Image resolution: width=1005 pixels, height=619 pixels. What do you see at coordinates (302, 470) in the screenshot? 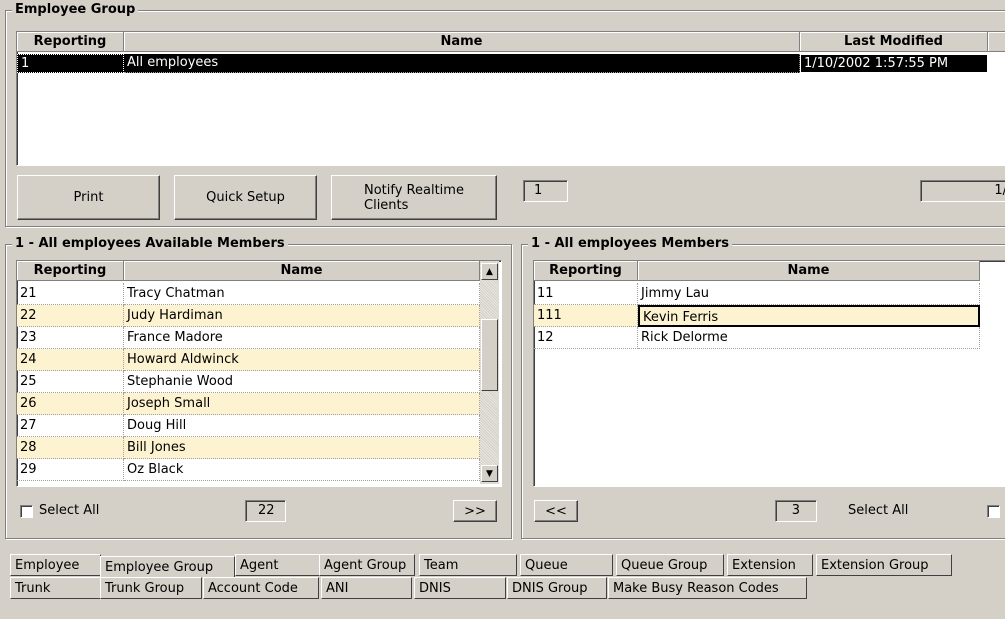
I see `cell-name: Oz Black` at bounding box center [302, 470].